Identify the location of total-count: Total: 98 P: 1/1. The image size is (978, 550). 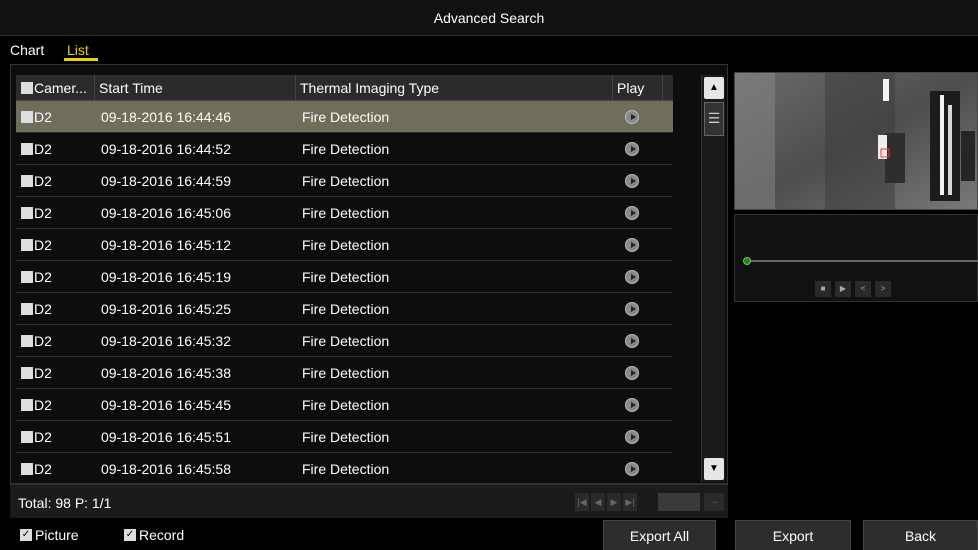
(65, 503).